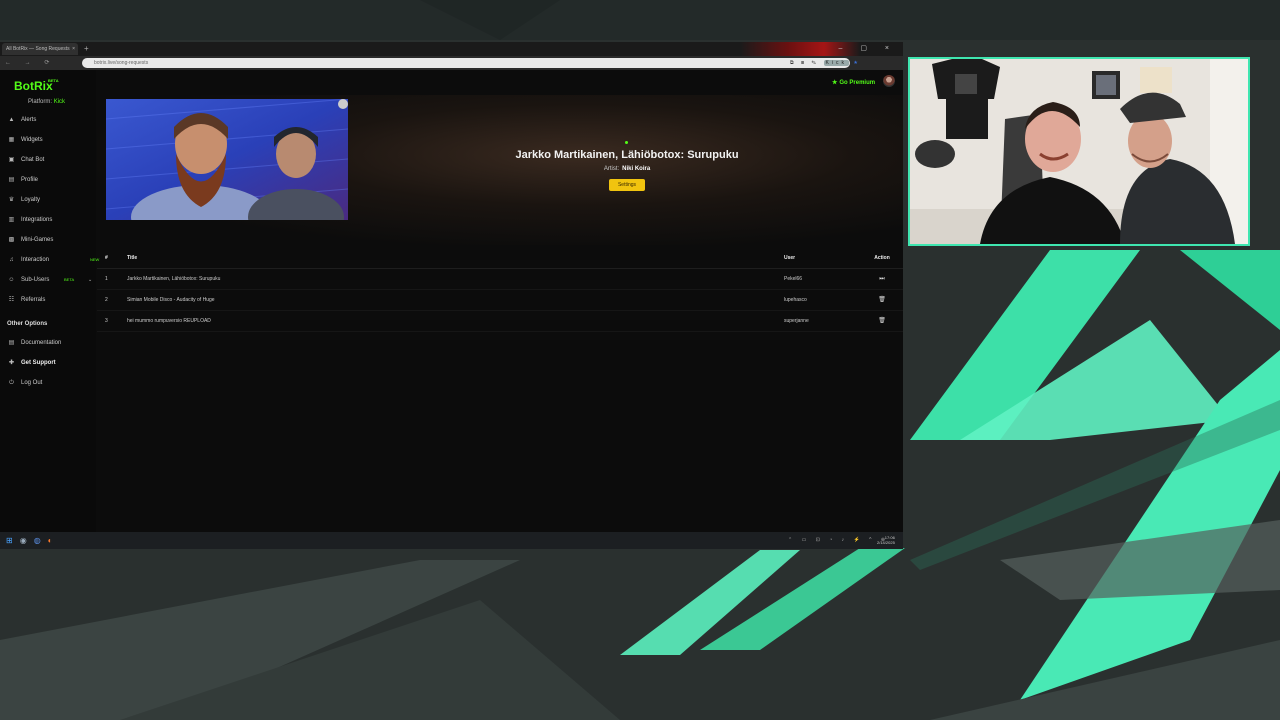  I want to click on window-controls: – ▢ ×, so click(868, 49).